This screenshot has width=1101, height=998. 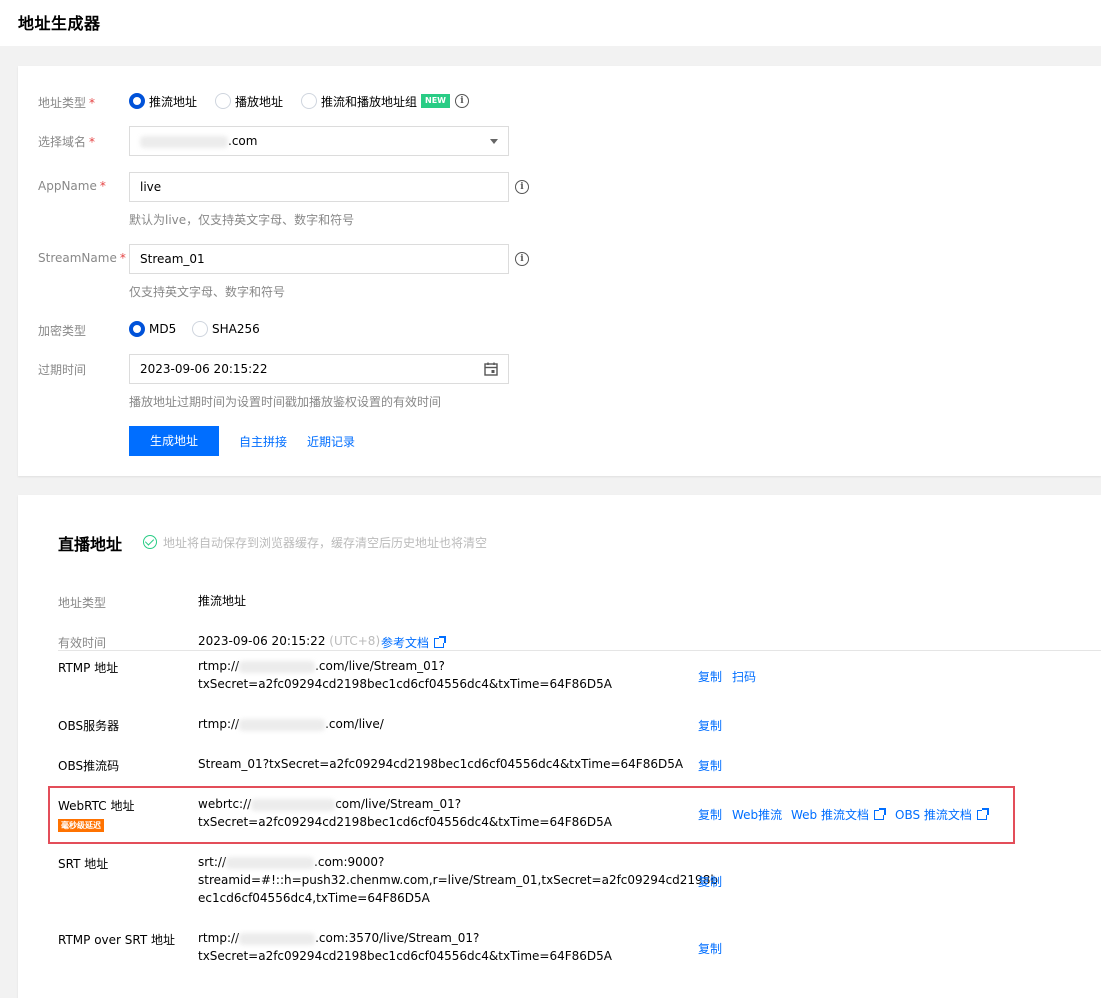 I want to click on type-value: 推流地址, so click(x=222, y=601).